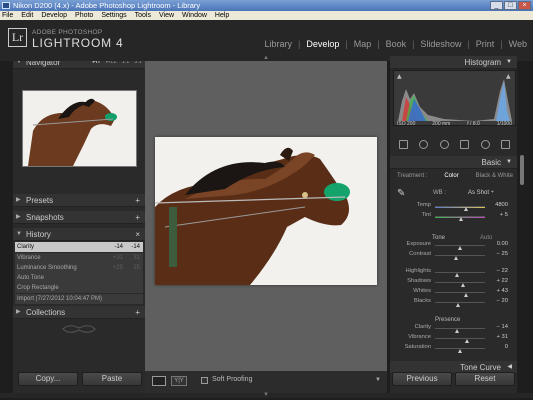  Describe the element at coordinates (113, 15) in the screenshot. I see `menu-settings: Settings` at that location.